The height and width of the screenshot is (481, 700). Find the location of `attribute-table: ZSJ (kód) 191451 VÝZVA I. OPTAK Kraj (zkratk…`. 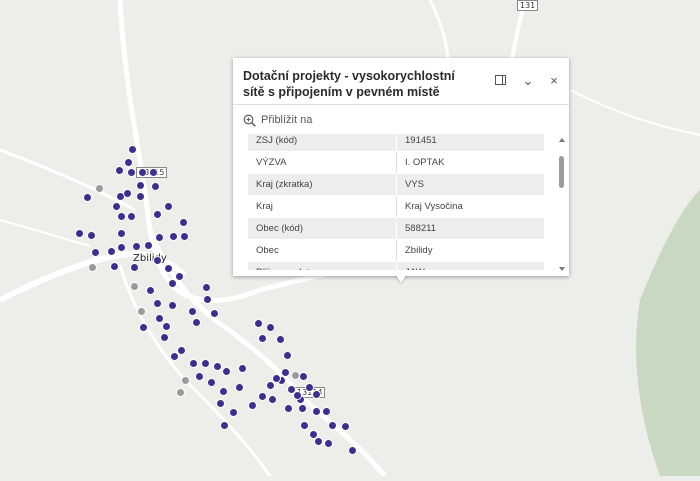

attribute-table: ZSJ (kód) 191451 VÝZVA I. OPTAK Kraj (zkratk… is located at coordinates (396, 202).